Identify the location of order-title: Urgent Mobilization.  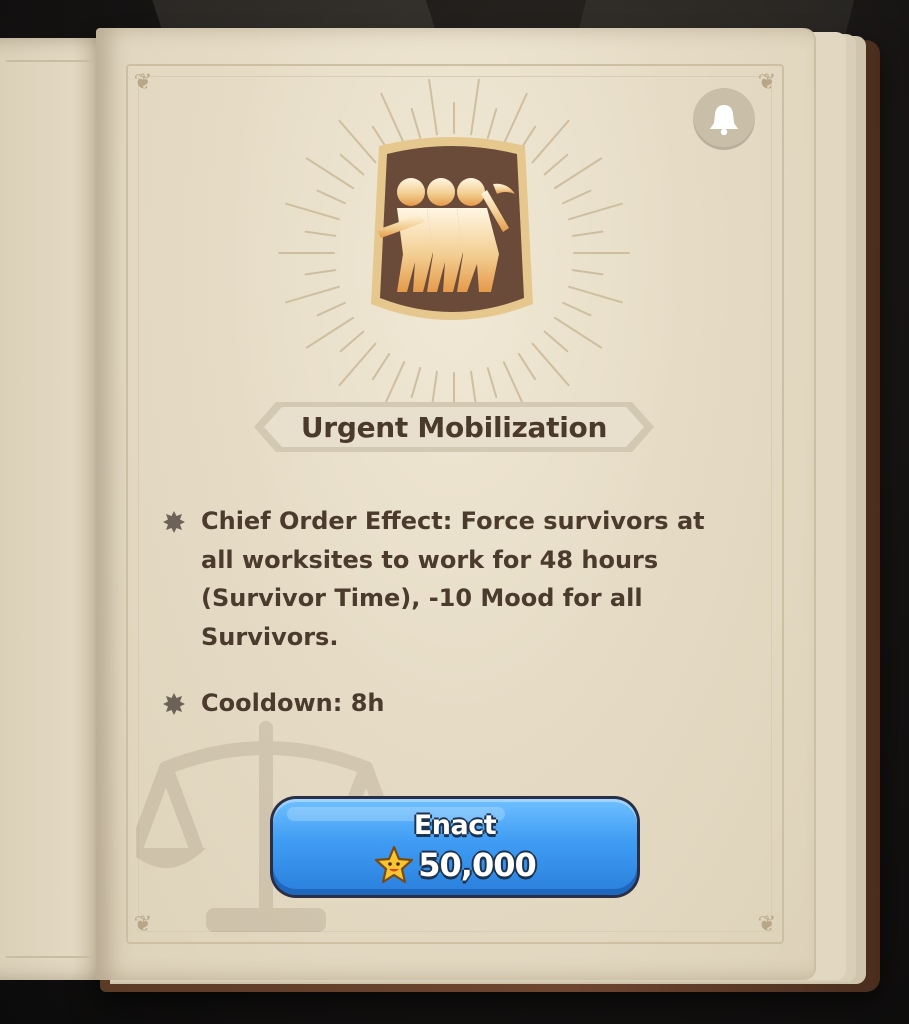
(454, 427).